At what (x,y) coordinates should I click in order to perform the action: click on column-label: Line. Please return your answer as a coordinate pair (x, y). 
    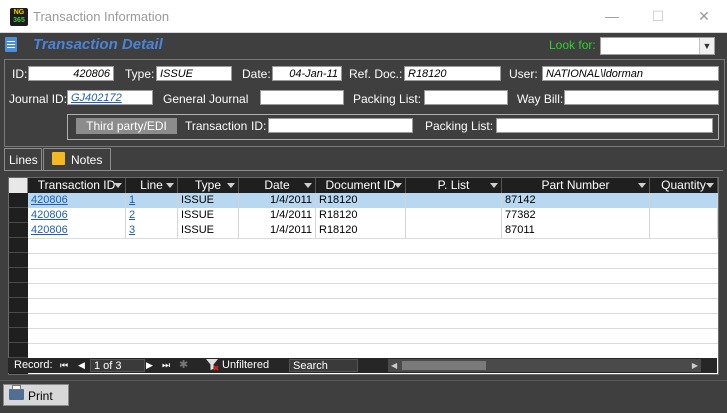
    Looking at the image, I should click on (151, 185).